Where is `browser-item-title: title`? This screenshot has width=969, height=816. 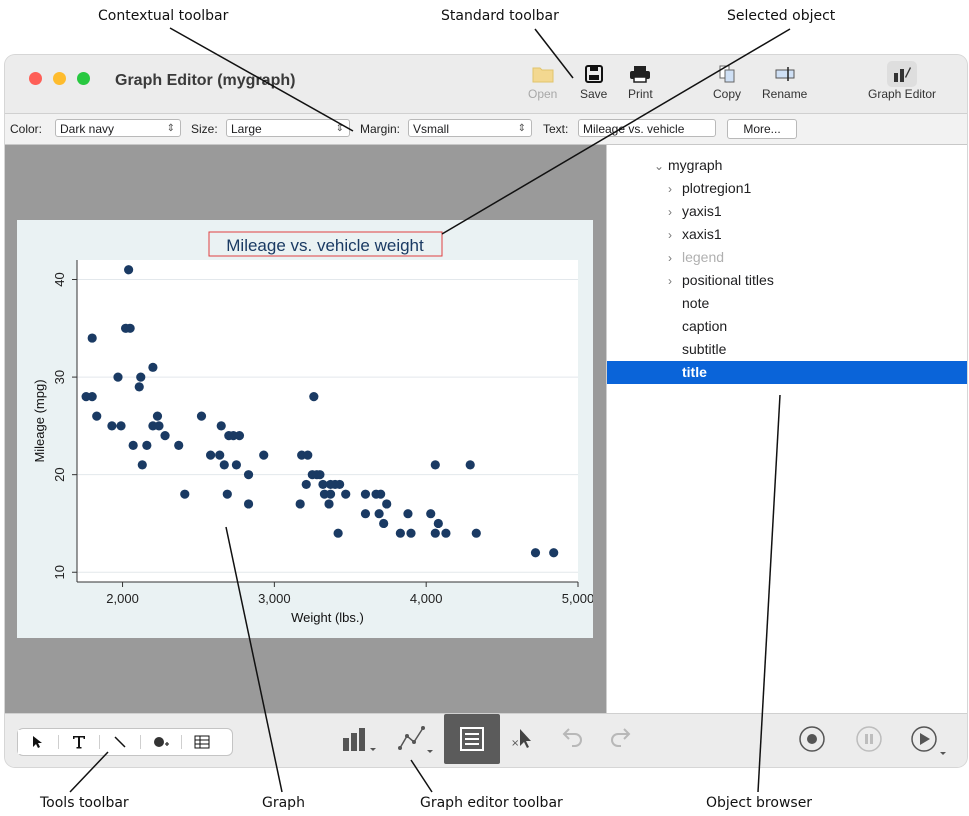
browser-item-title: title is located at coordinates (687, 372).